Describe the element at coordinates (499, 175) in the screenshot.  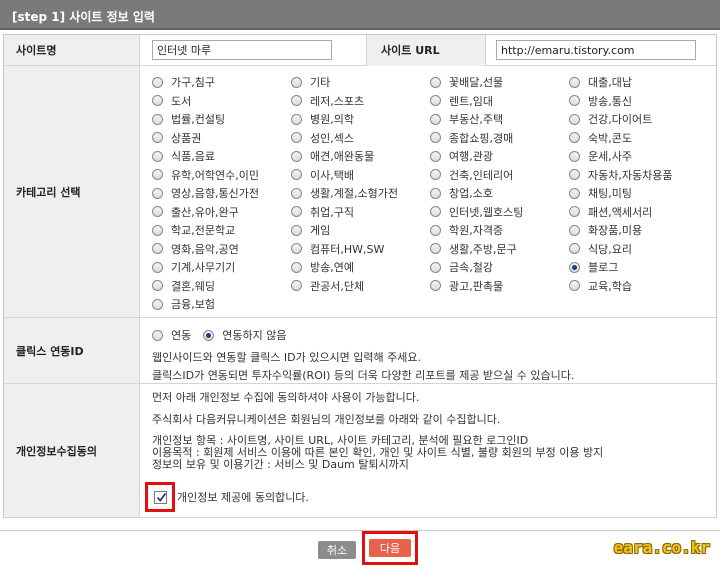
I see `category-option: 건축,인테리어` at that location.